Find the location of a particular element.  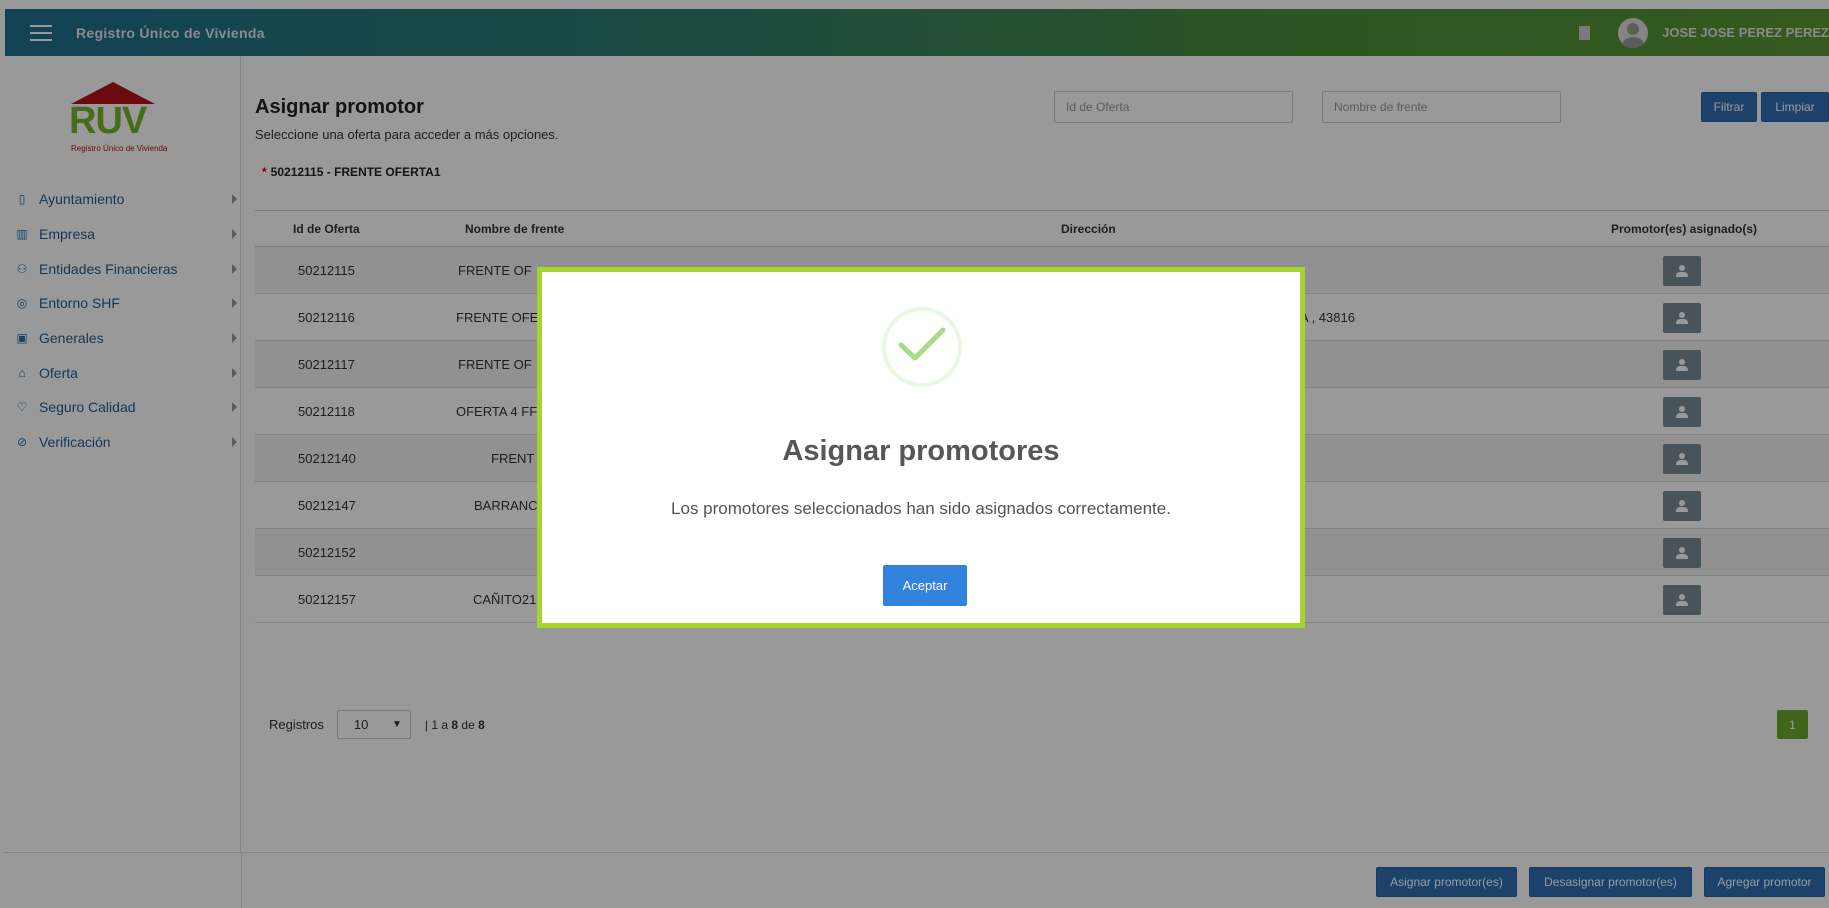

dialog-title: Asignar promotores is located at coordinates (921, 451).